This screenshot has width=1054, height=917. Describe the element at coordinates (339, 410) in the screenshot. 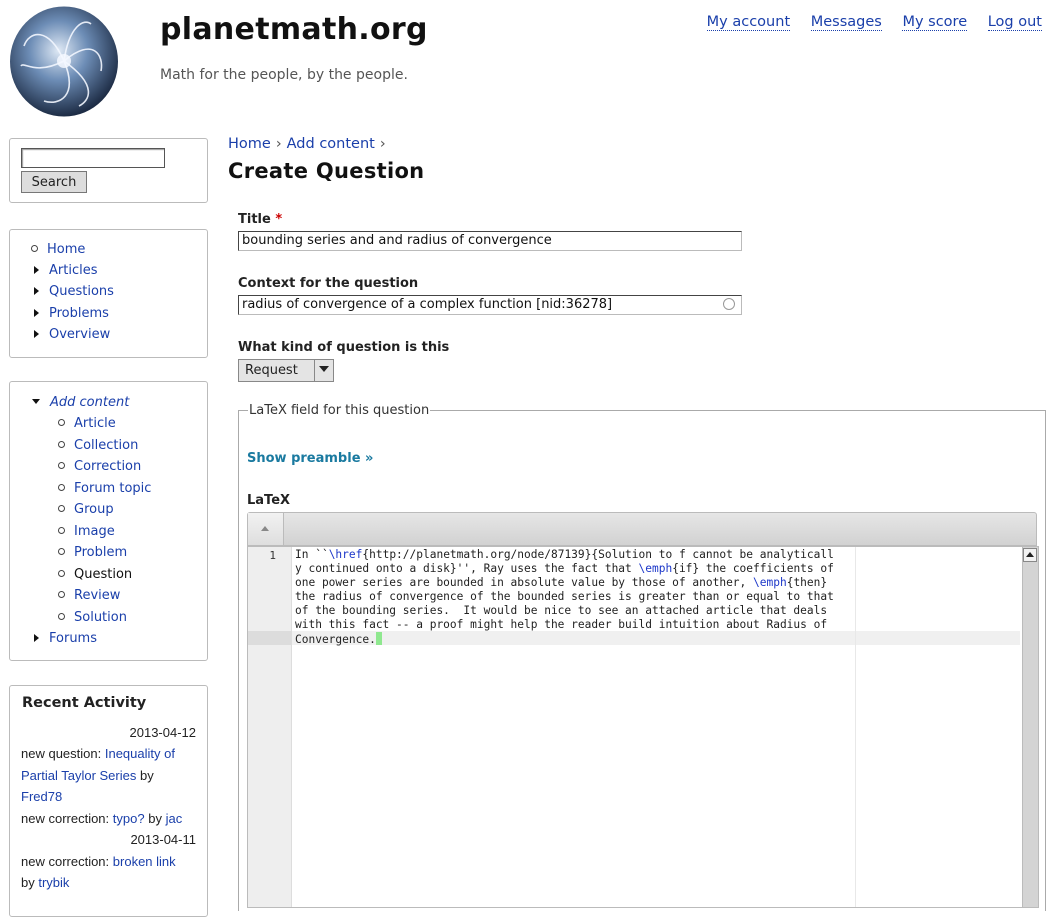

I see `fieldset-legend: LaTeX field for this question` at that location.